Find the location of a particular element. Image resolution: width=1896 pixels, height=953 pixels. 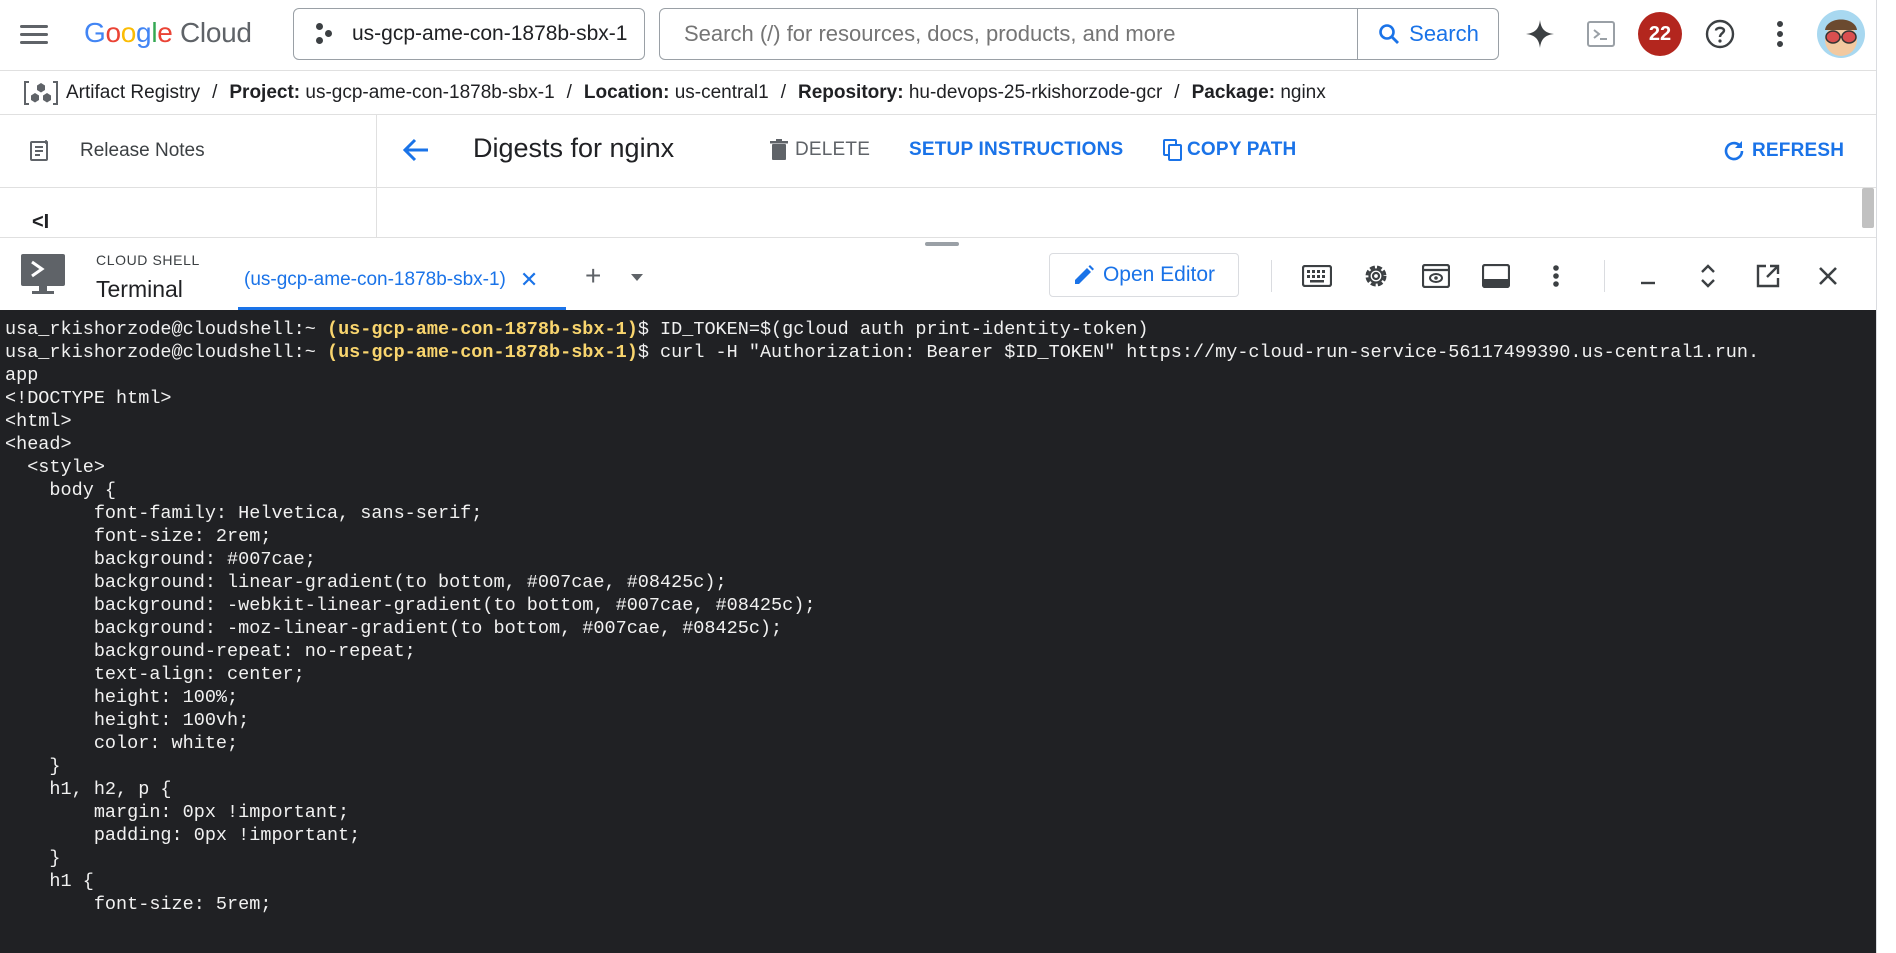

copy-path-button: COPY PATH is located at coordinates (1229, 150).